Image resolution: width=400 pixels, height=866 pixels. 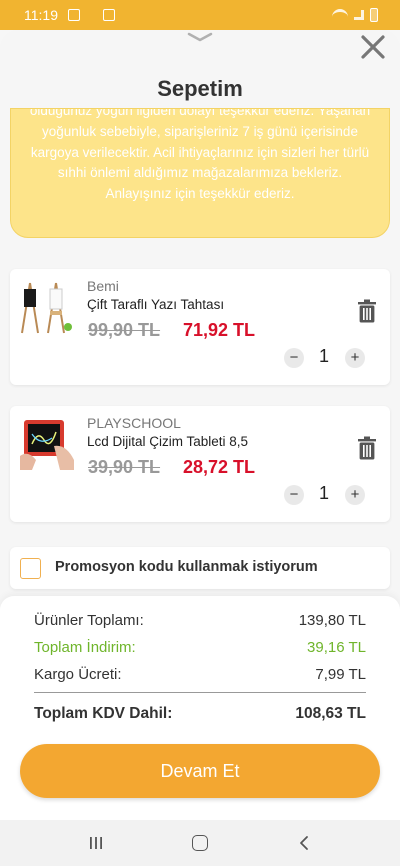 What do you see at coordinates (78, 674) in the screenshot?
I see `shipping-label: Kargo Ücreti:` at bounding box center [78, 674].